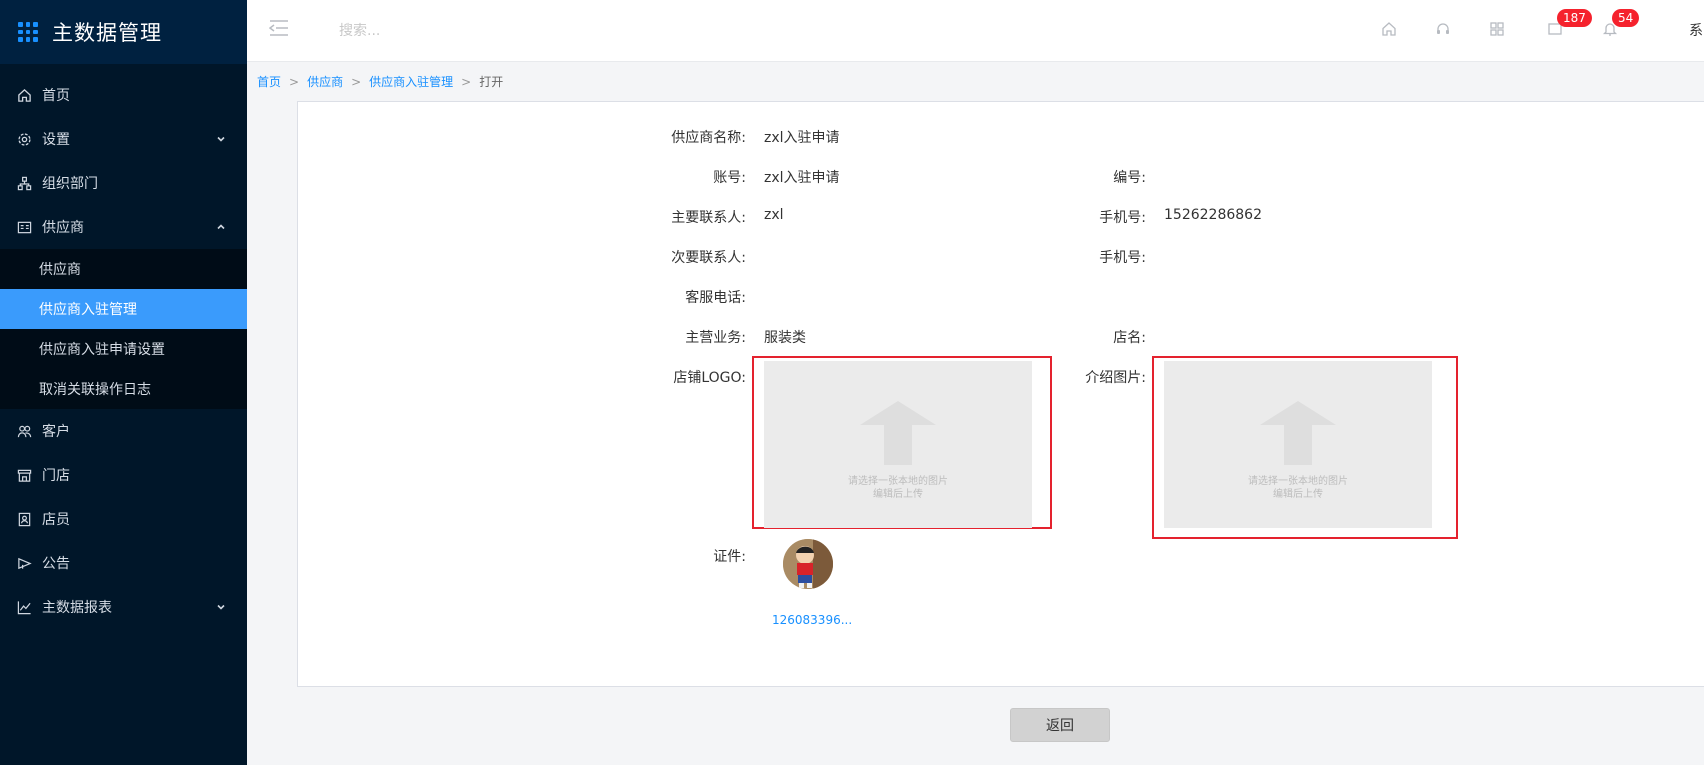  What do you see at coordinates (1122, 218) in the screenshot?
I see `phone-label: 手机号:` at bounding box center [1122, 218].